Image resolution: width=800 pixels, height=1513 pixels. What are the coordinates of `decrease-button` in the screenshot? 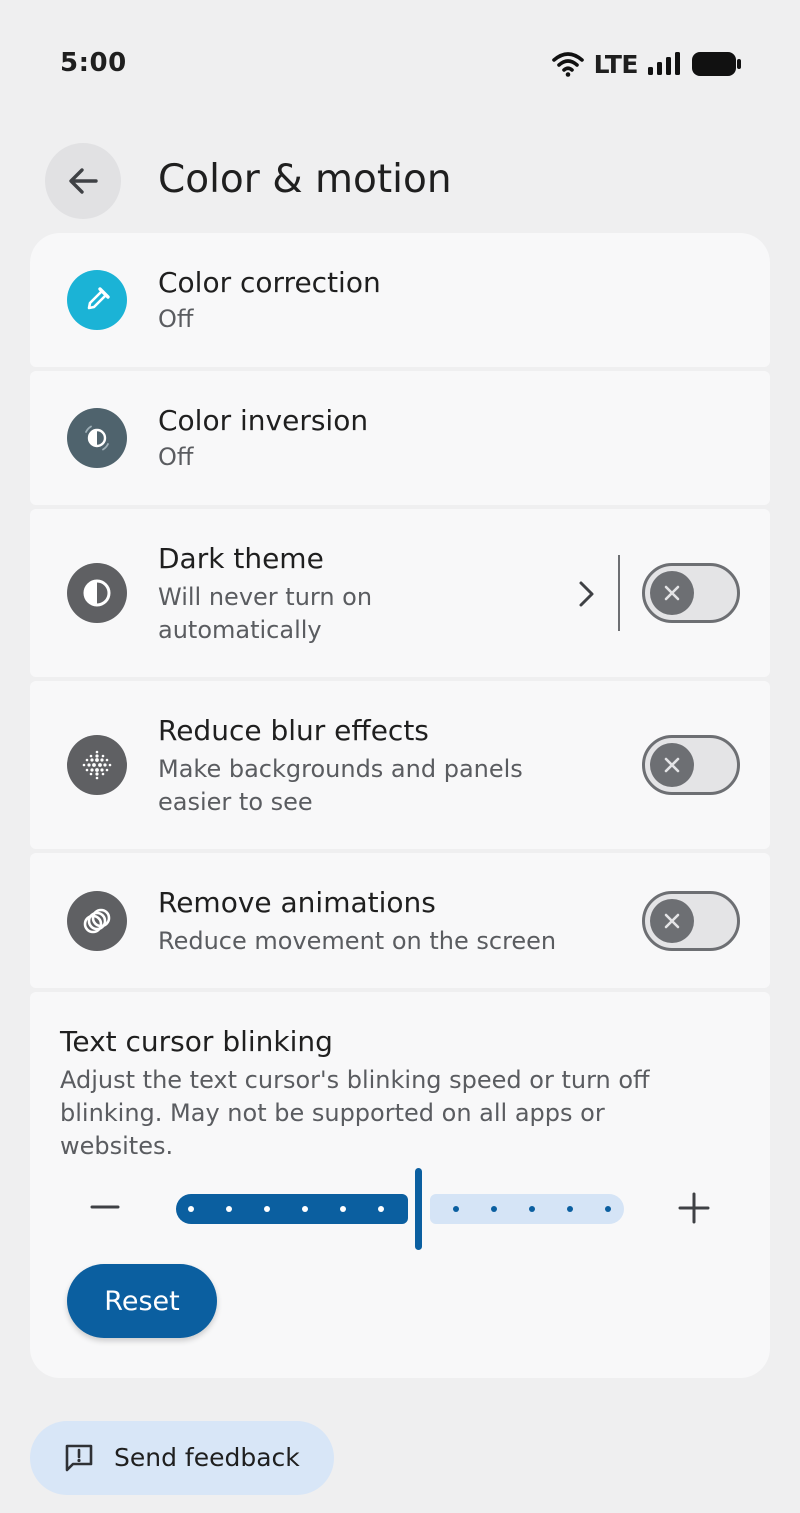 It's located at (105, 1207).